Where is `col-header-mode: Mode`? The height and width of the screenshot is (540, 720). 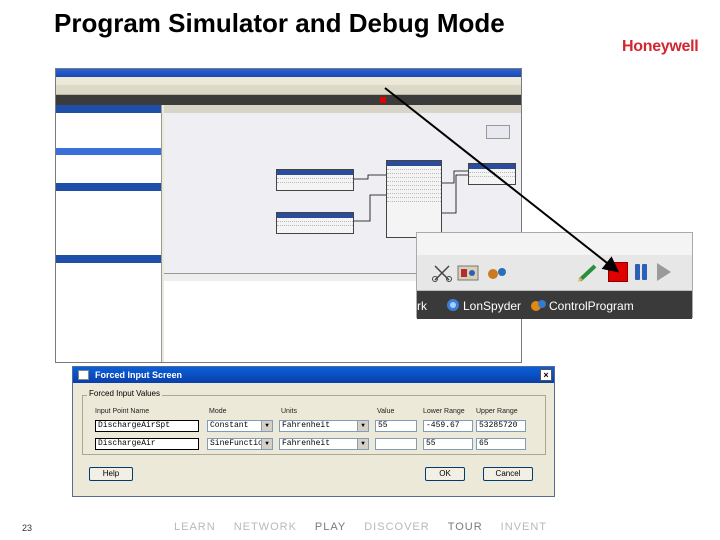
col-header-mode: Mode is located at coordinates (218, 411).